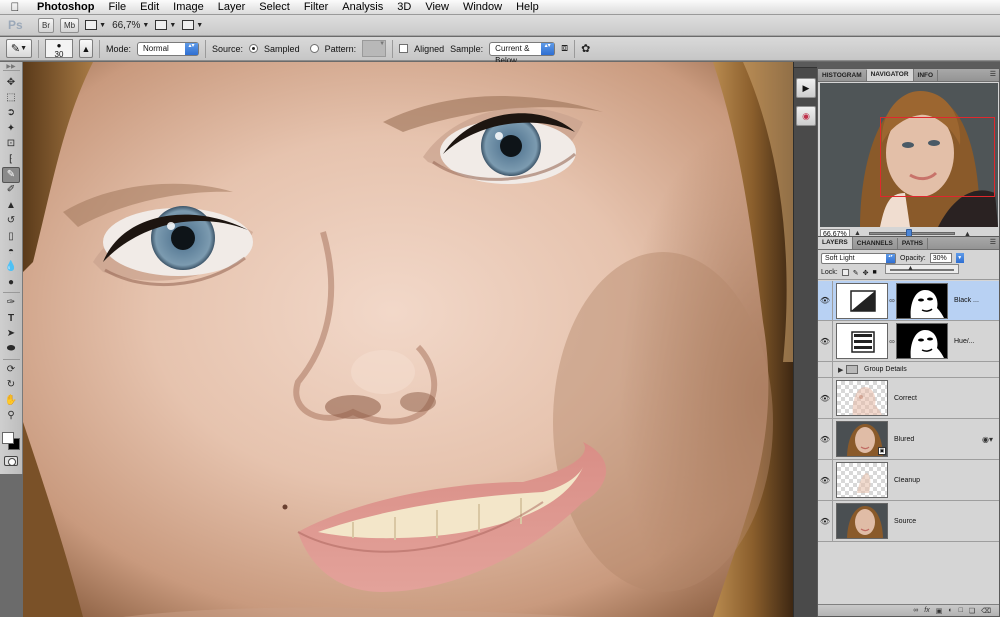 This screenshot has width=1000, height=617. Describe the element at coordinates (11, 128) in the screenshot. I see `quick-selection-tool-icon: ✦` at that location.